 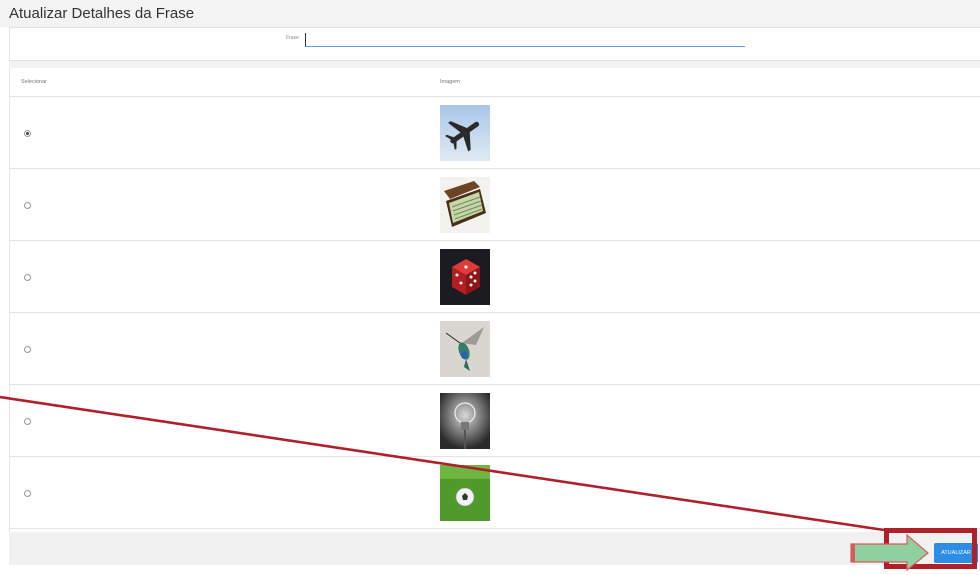 I want to click on page-header: Atualizar Detalhes da Frase, so click(x=490, y=13).